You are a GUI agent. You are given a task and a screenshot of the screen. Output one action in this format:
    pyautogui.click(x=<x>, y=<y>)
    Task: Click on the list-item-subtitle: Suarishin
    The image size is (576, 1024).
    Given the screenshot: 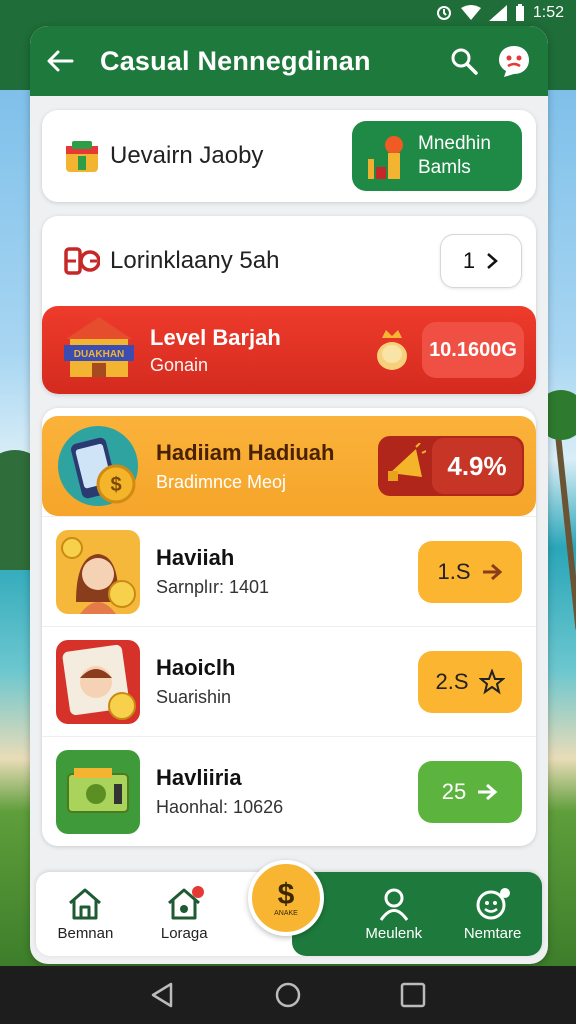 What is the action you would take?
    pyautogui.click(x=194, y=697)
    